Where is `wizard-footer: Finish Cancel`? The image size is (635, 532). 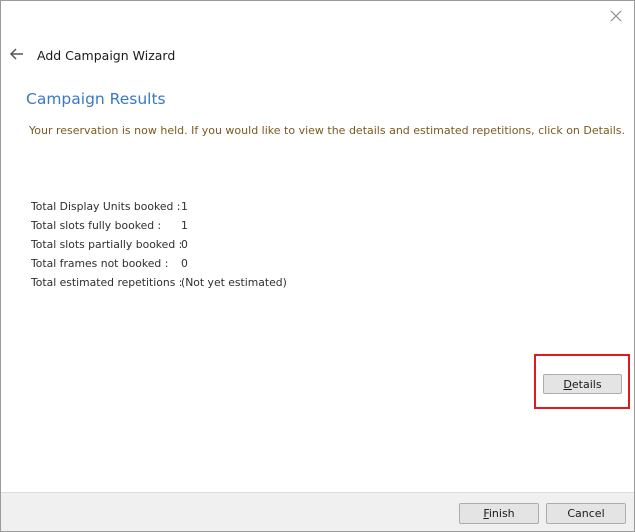 wizard-footer: Finish Cancel is located at coordinates (317, 511).